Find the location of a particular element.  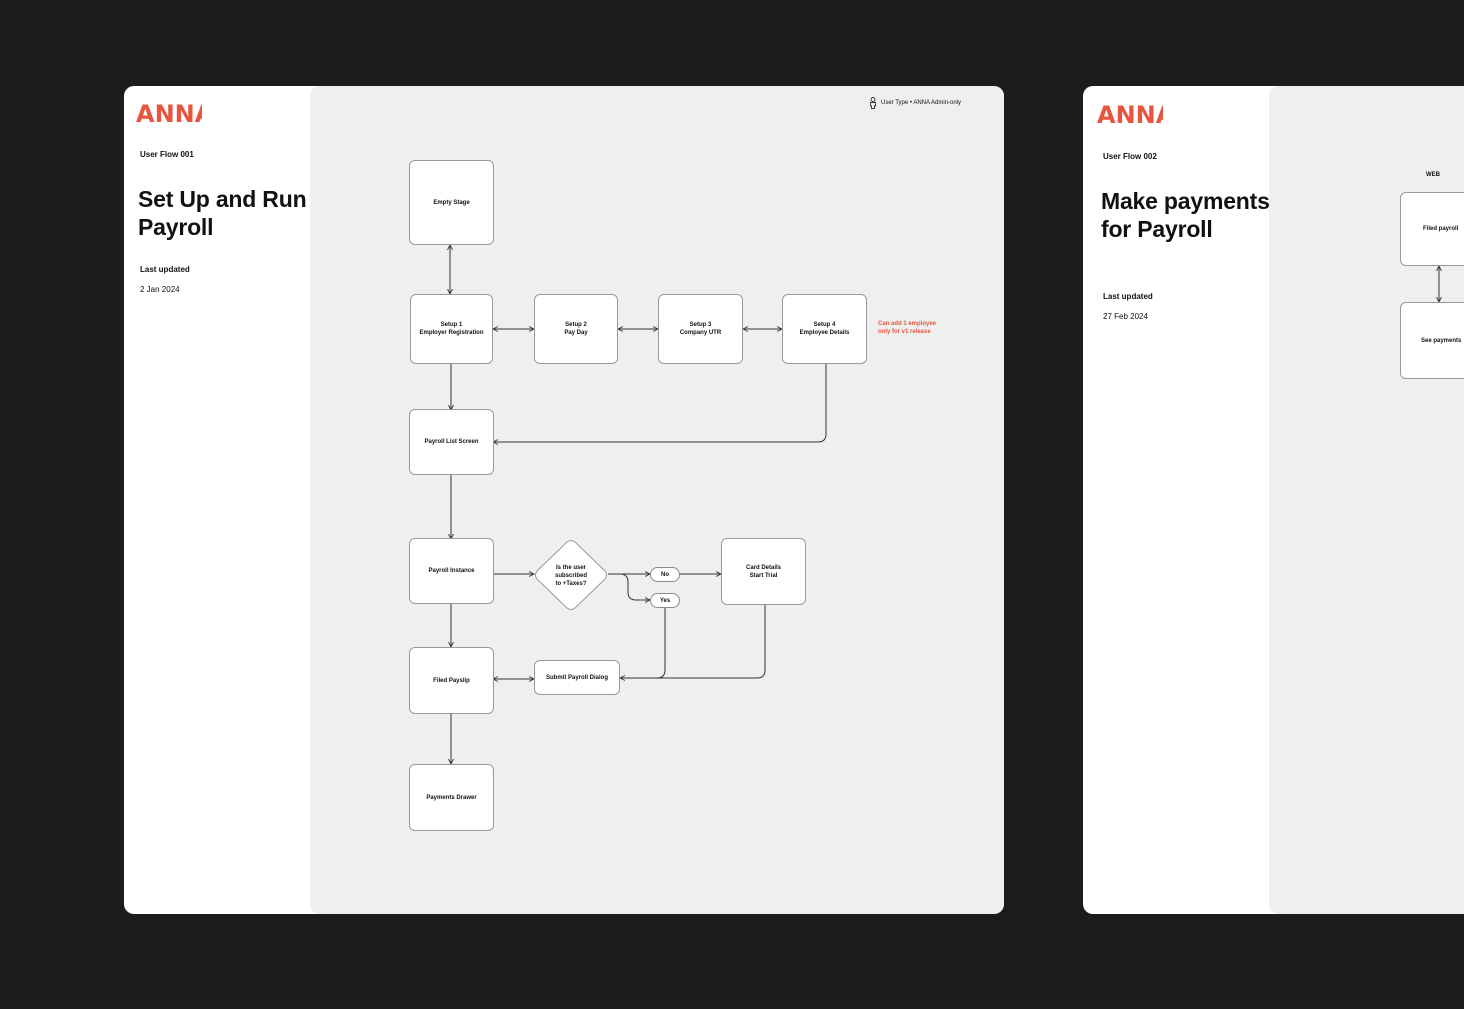

node-filed-payroll: Filed payroll is located at coordinates (1432, 229).